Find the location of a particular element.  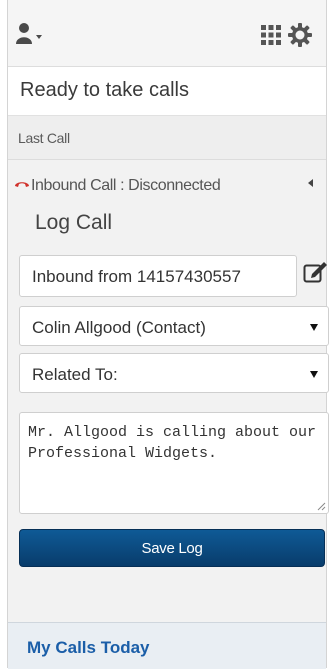

save-log-button: Save Log is located at coordinates (172, 548).